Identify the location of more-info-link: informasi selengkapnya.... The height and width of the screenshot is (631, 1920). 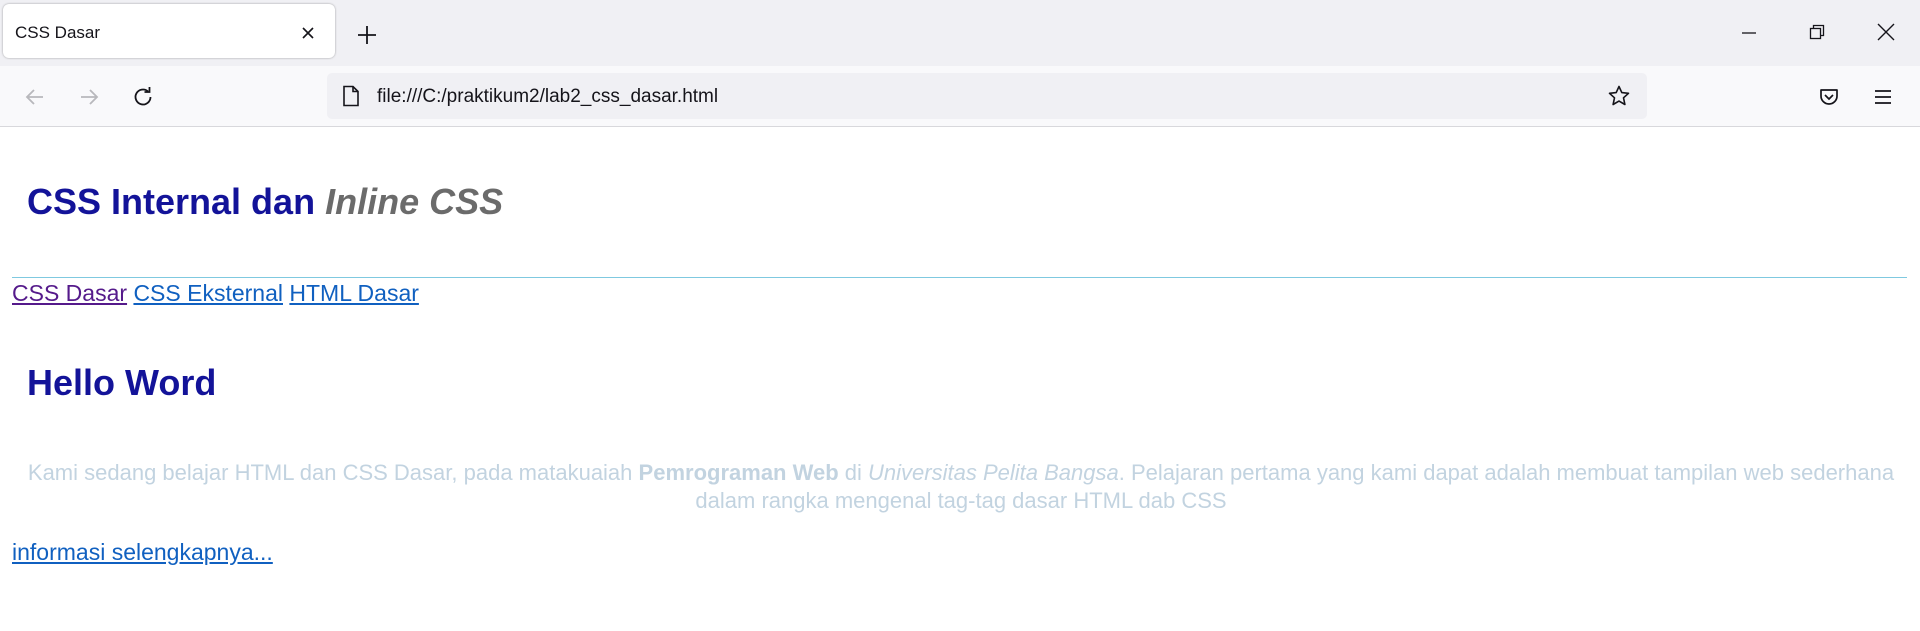
(142, 552).